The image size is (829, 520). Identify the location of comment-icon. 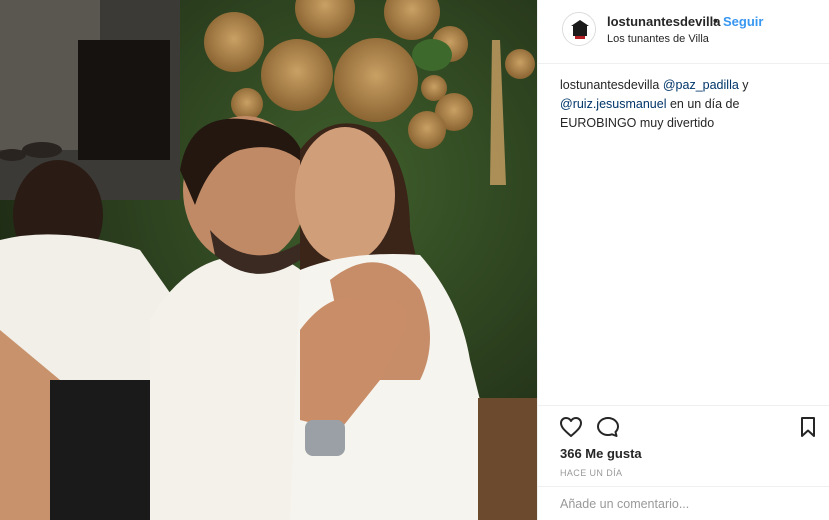
(608, 429).